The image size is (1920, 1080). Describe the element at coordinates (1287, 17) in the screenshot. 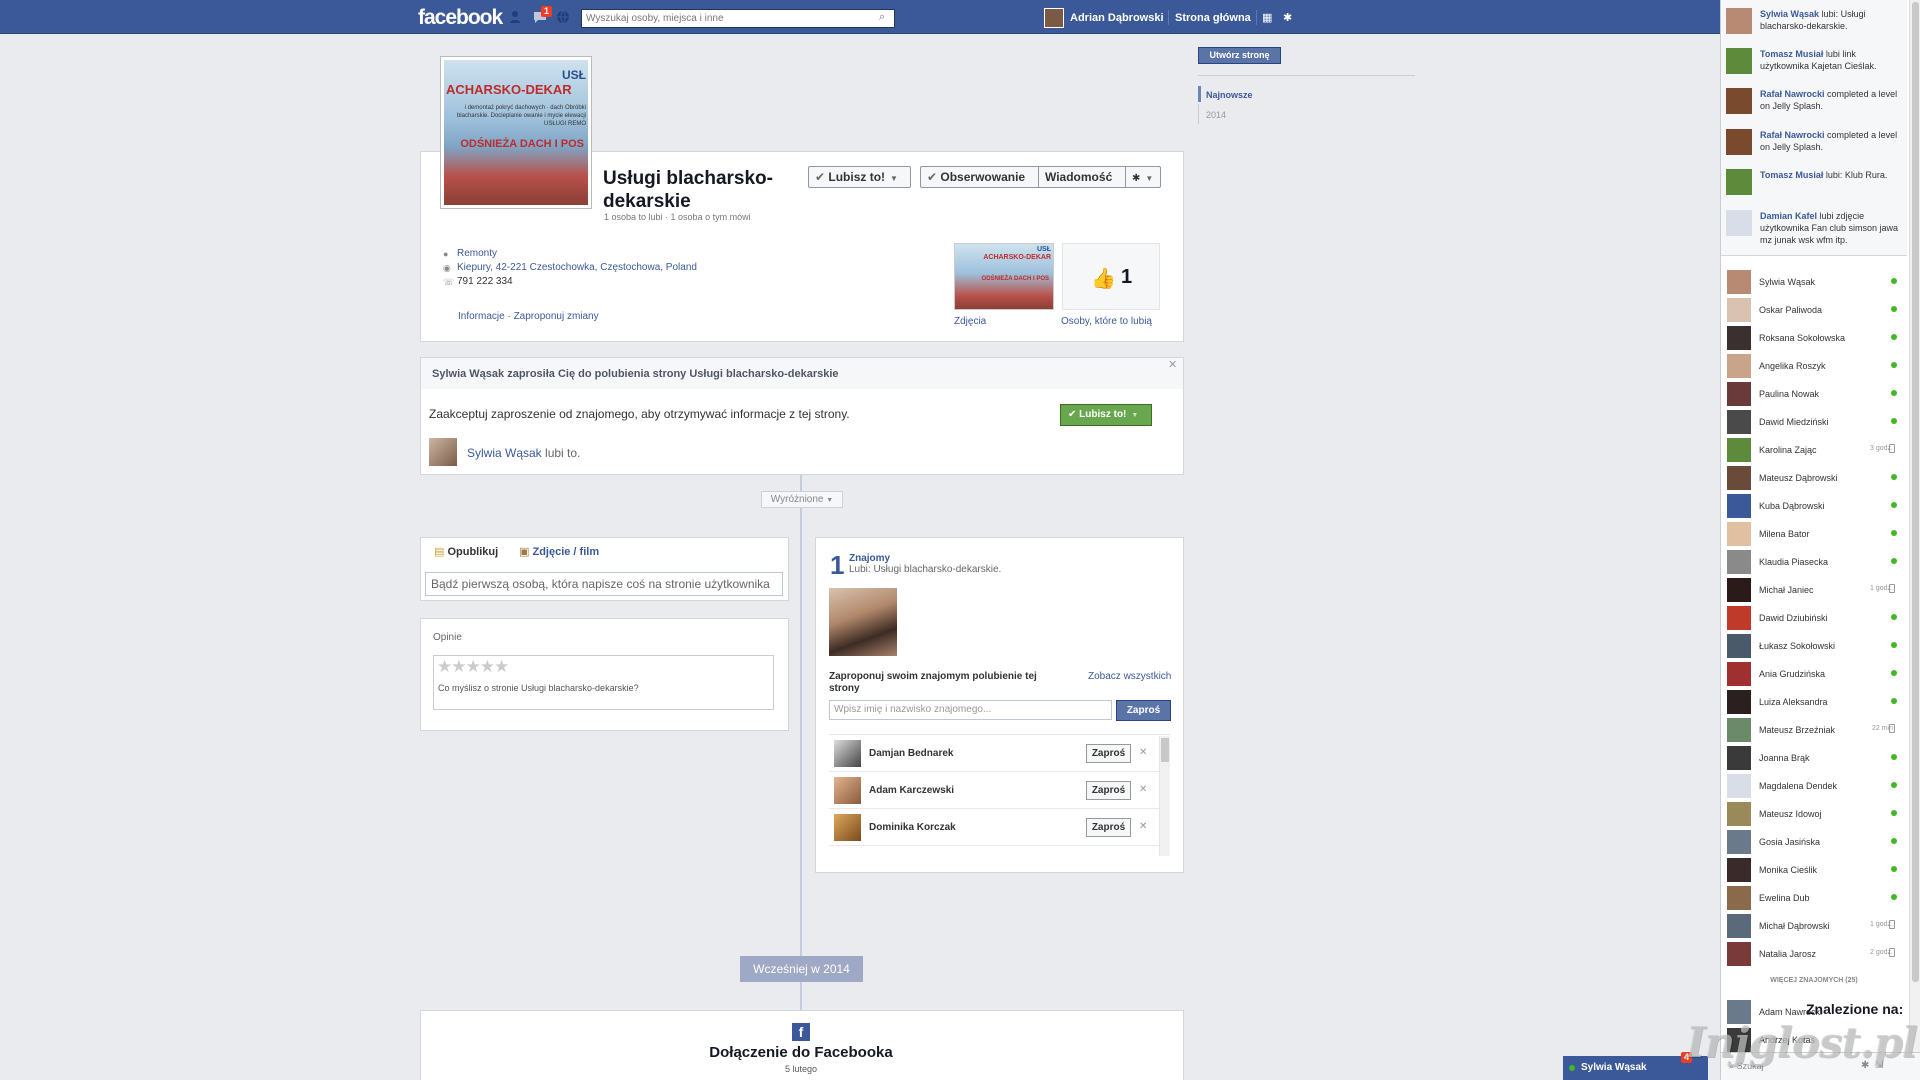

I see `gear-icon: ✱` at that location.